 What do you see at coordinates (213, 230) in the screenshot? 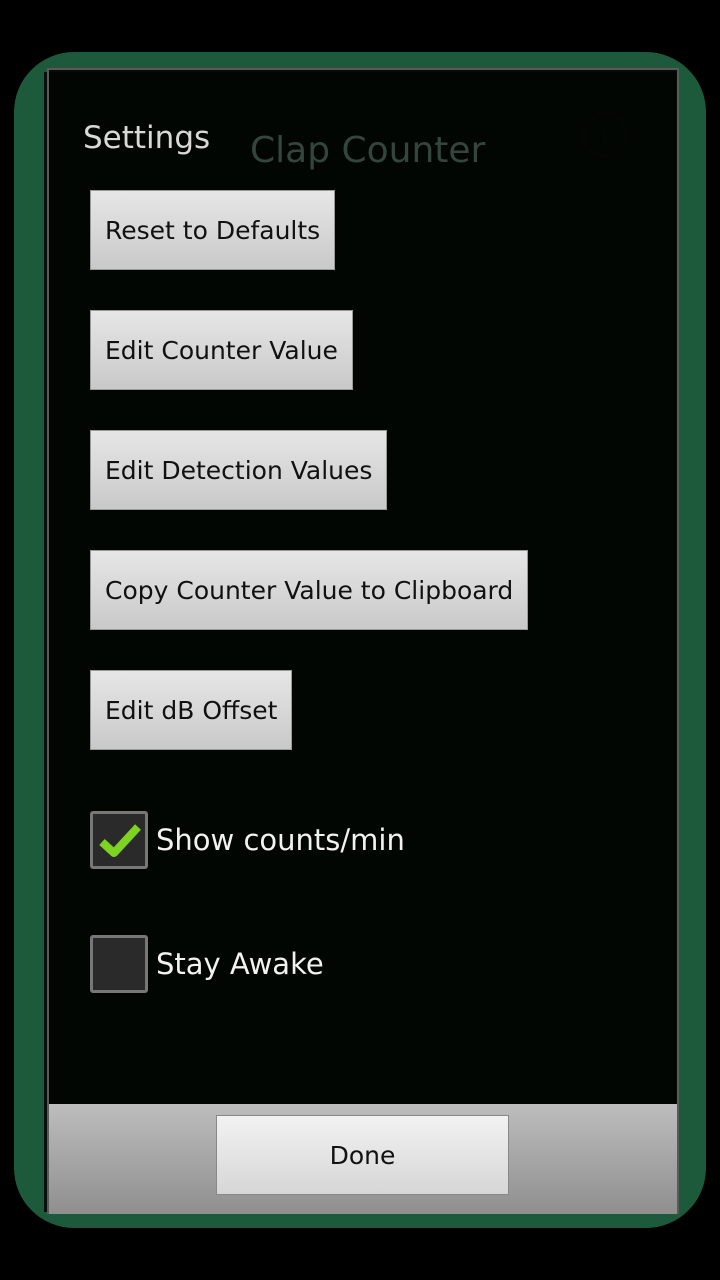
I see `reset-to-defaults-button: Reset to Defaults` at bounding box center [213, 230].